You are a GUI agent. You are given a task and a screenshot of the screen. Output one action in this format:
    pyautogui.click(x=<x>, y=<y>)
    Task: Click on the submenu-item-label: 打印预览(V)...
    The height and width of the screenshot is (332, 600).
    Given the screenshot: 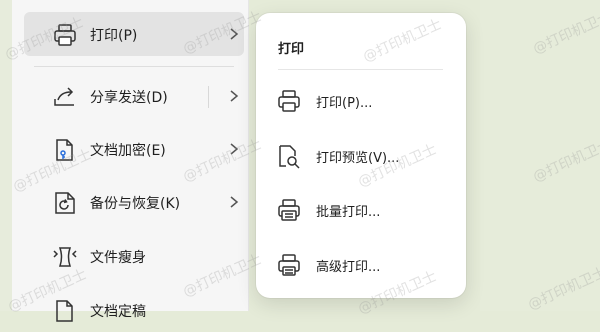 What is the action you would take?
    pyautogui.click(x=358, y=158)
    